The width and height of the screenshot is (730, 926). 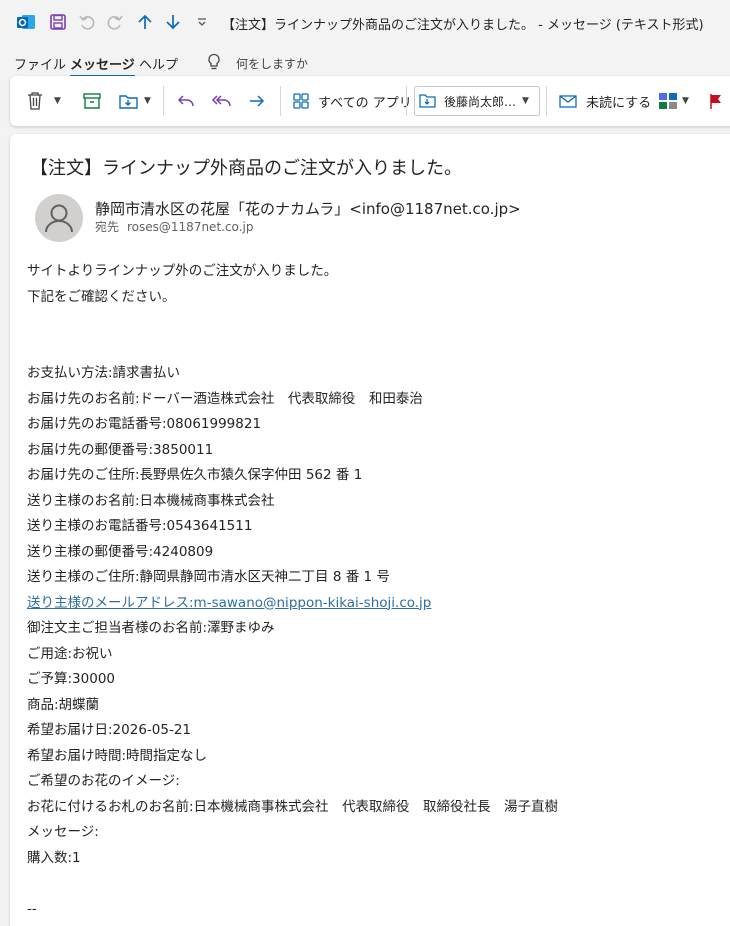 I want to click on body-line: 希望お届け時間:時間指定なし, so click(x=117, y=755).